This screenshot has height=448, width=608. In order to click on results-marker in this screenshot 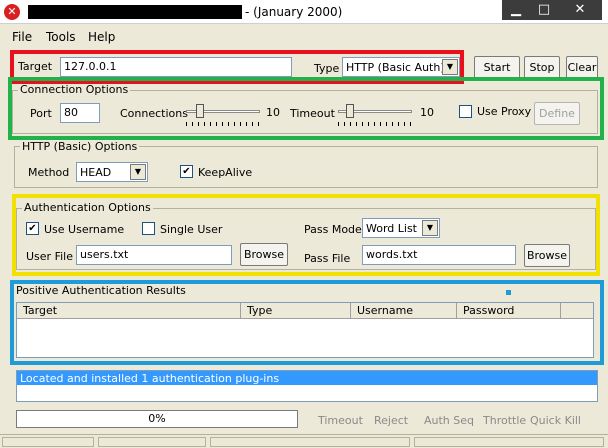, I will do `click(508, 292)`.